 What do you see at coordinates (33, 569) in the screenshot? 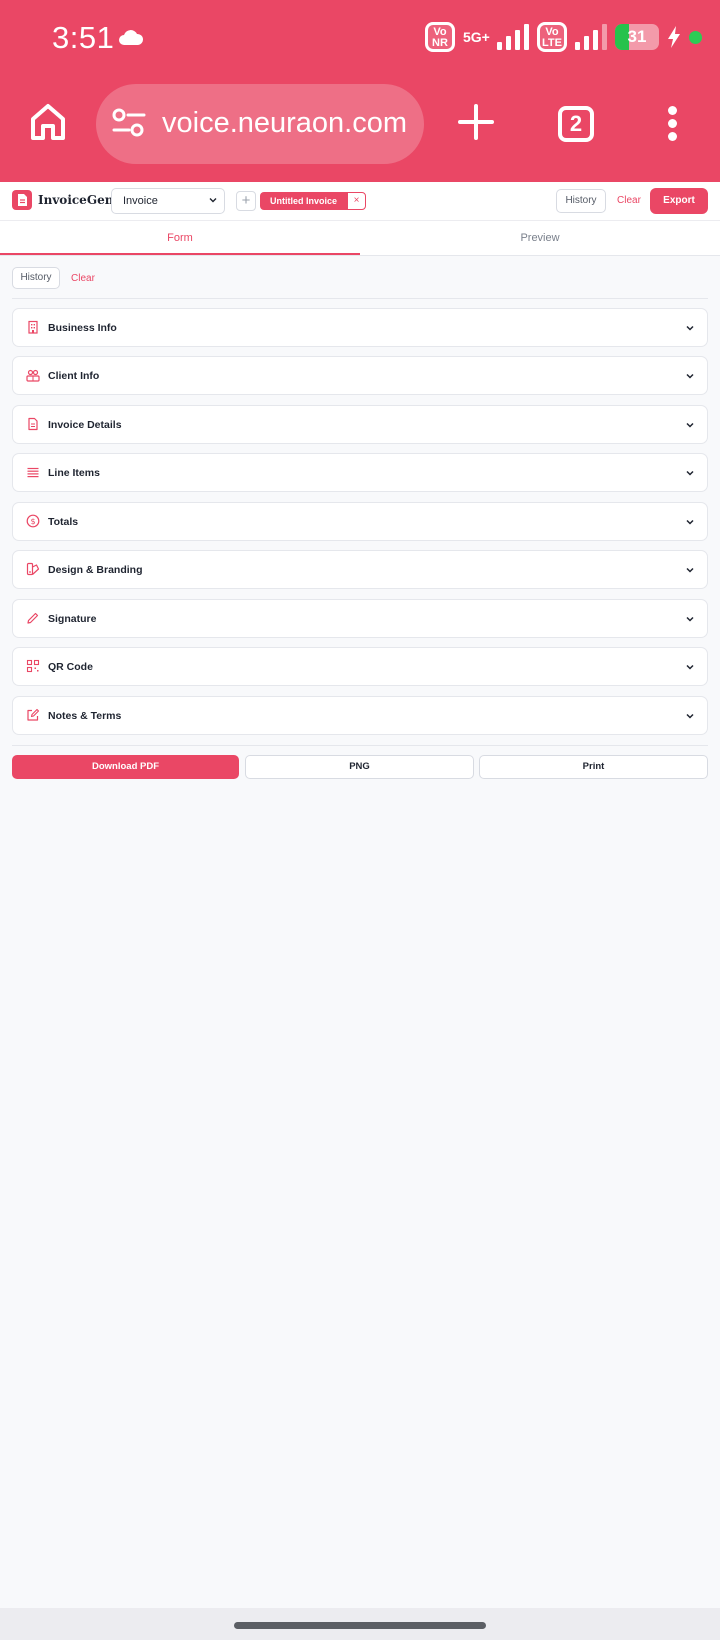
I see `palette-icon` at bounding box center [33, 569].